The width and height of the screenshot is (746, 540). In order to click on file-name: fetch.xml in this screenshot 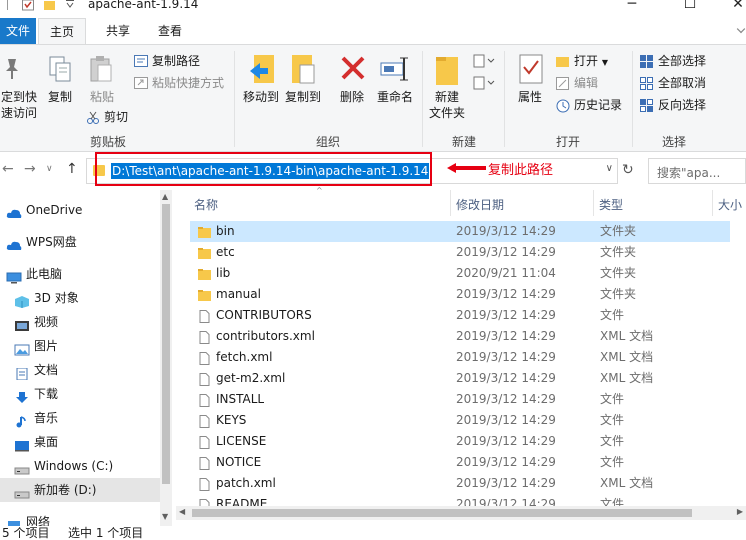, I will do `click(244, 357)`.